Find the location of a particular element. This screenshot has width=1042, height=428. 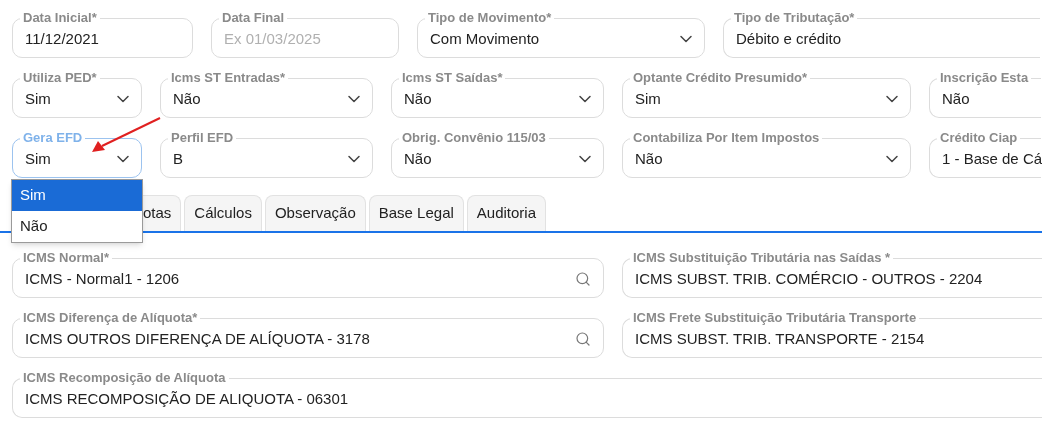

input-field: ICMS Frete Substituição Tributária Transporte ICMS SUBST. TRIB. TRANSPORTE - 2154 is located at coordinates (832, 334).